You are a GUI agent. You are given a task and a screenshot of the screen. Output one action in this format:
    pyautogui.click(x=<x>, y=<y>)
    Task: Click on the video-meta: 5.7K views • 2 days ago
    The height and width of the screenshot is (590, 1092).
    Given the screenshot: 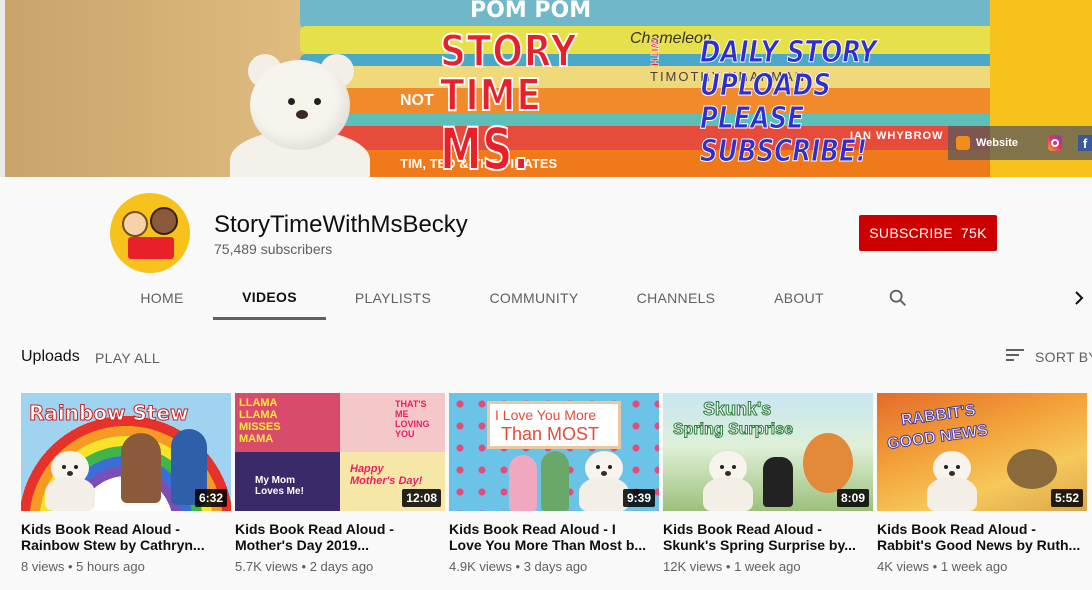 What is the action you would take?
    pyautogui.click(x=340, y=566)
    